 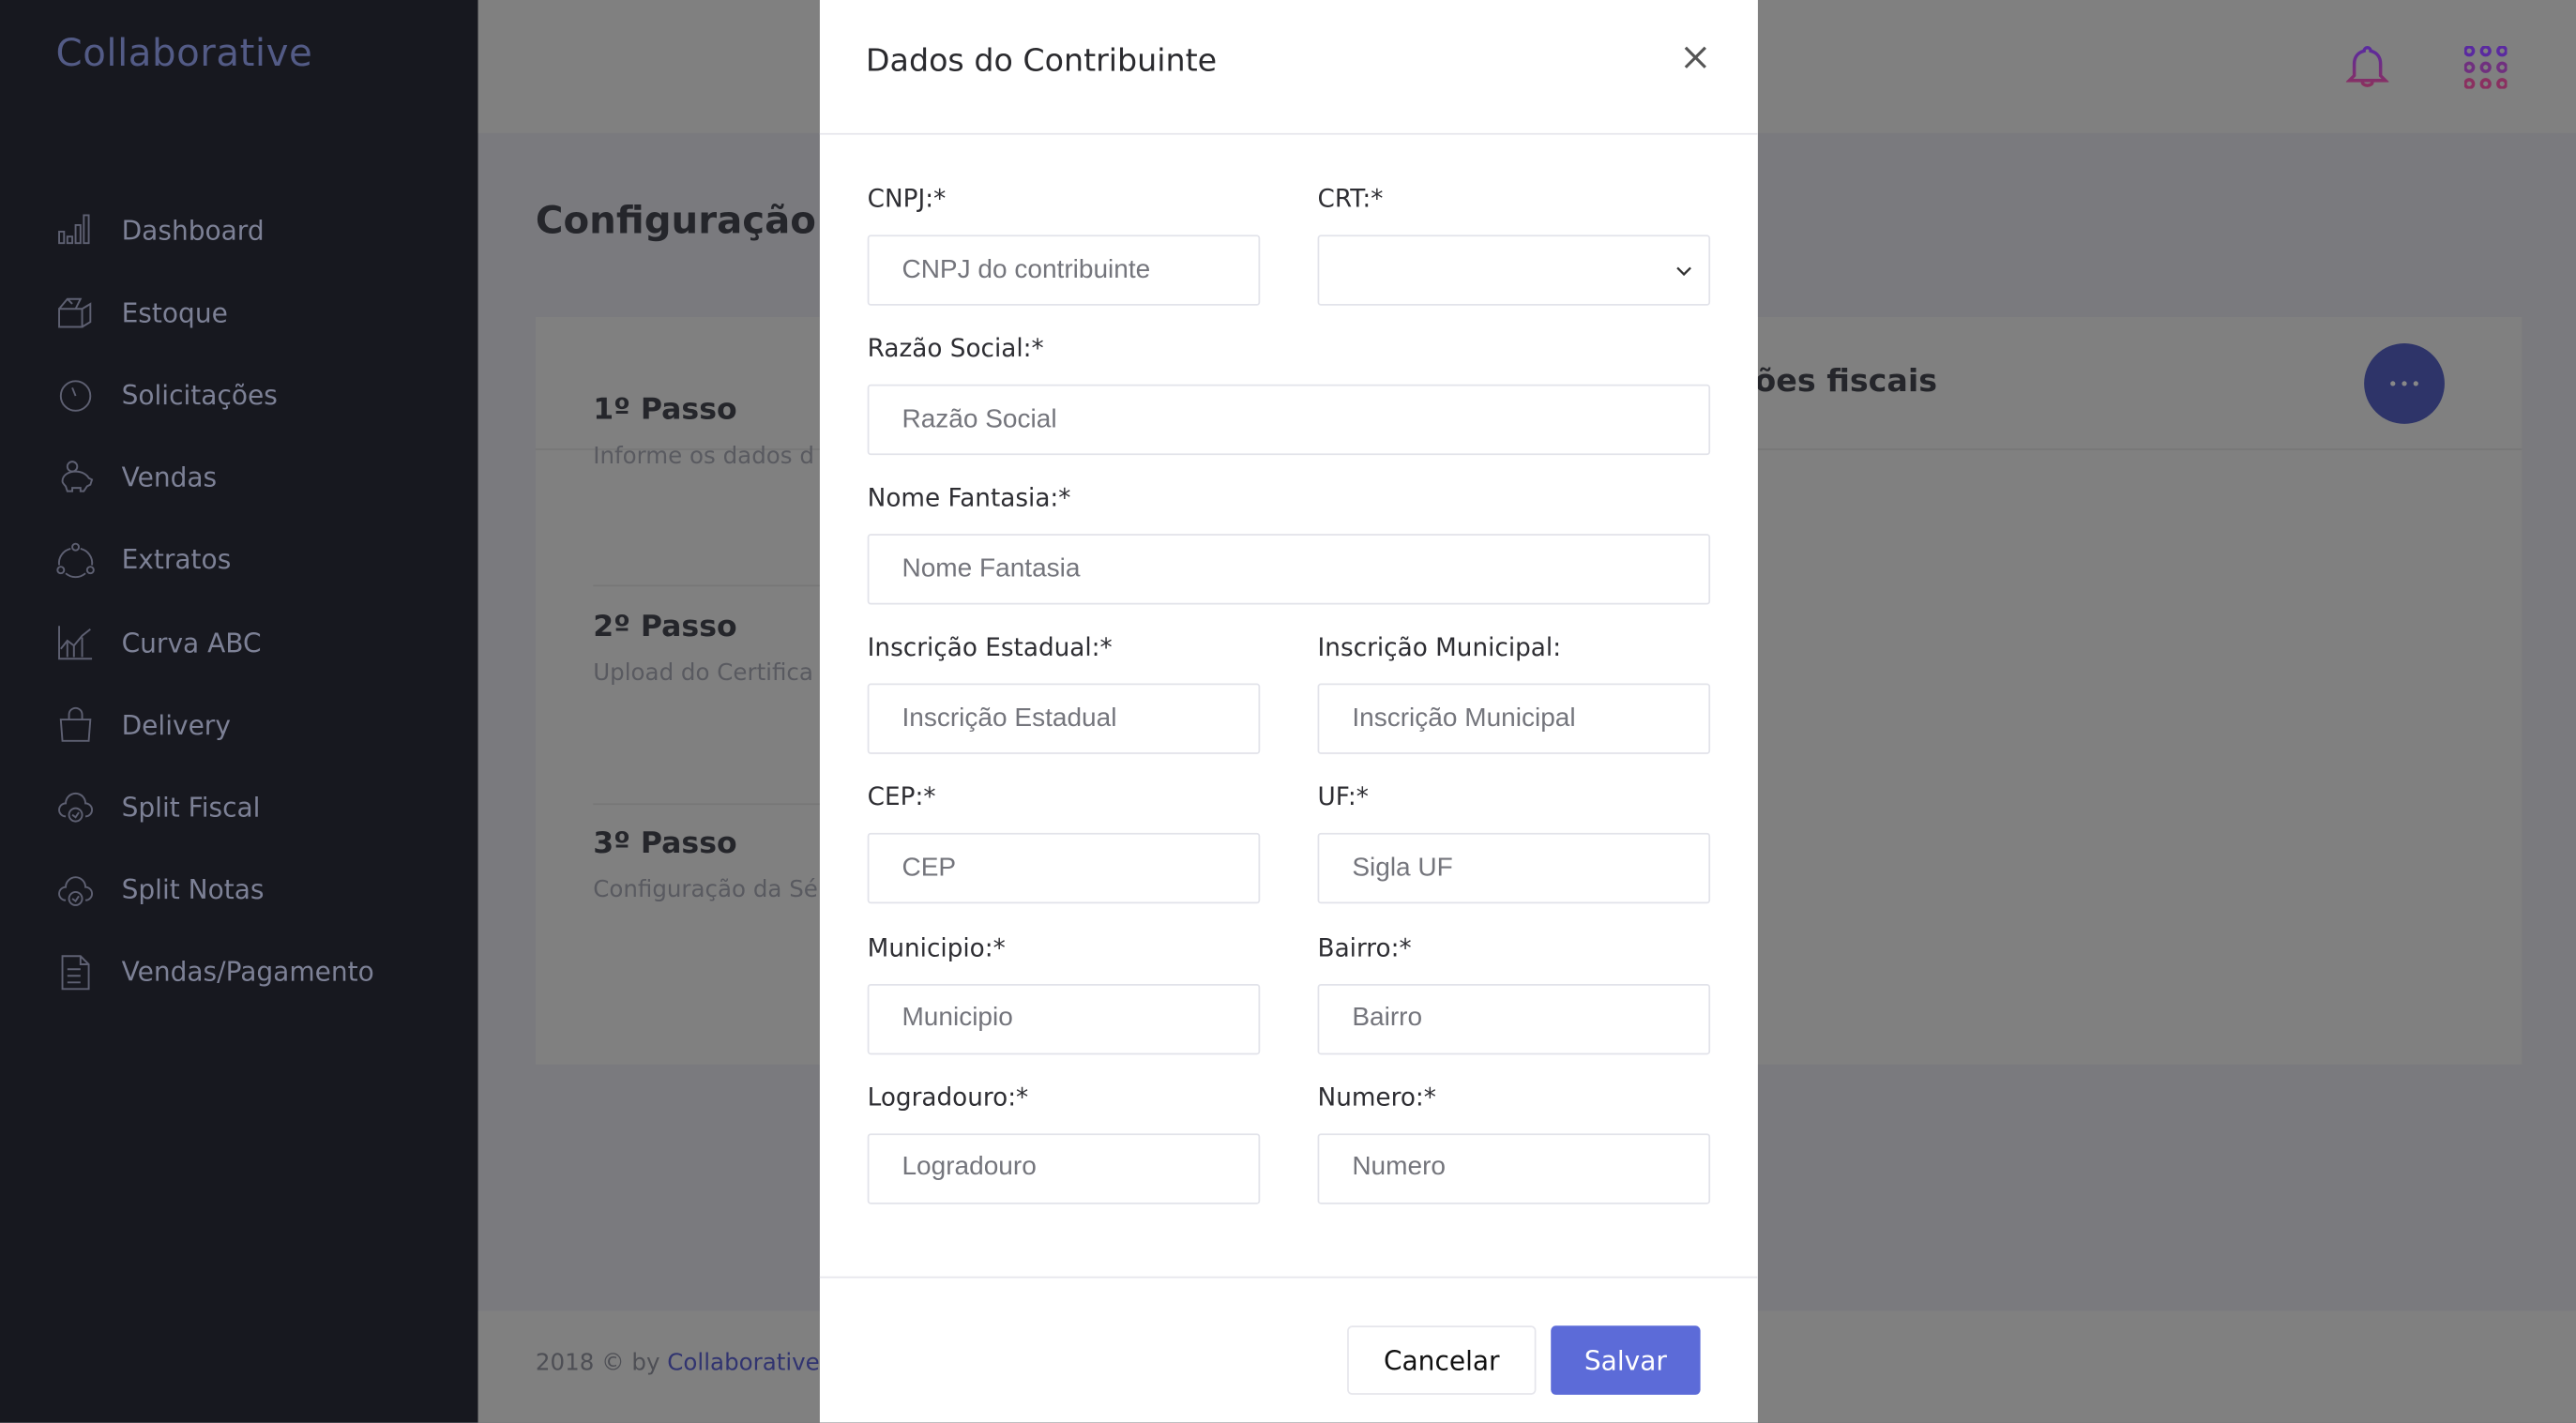 What do you see at coordinates (901, 797) in the screenshot?
I see `cep-label: CEP:*` at bounding box center [901, 797].